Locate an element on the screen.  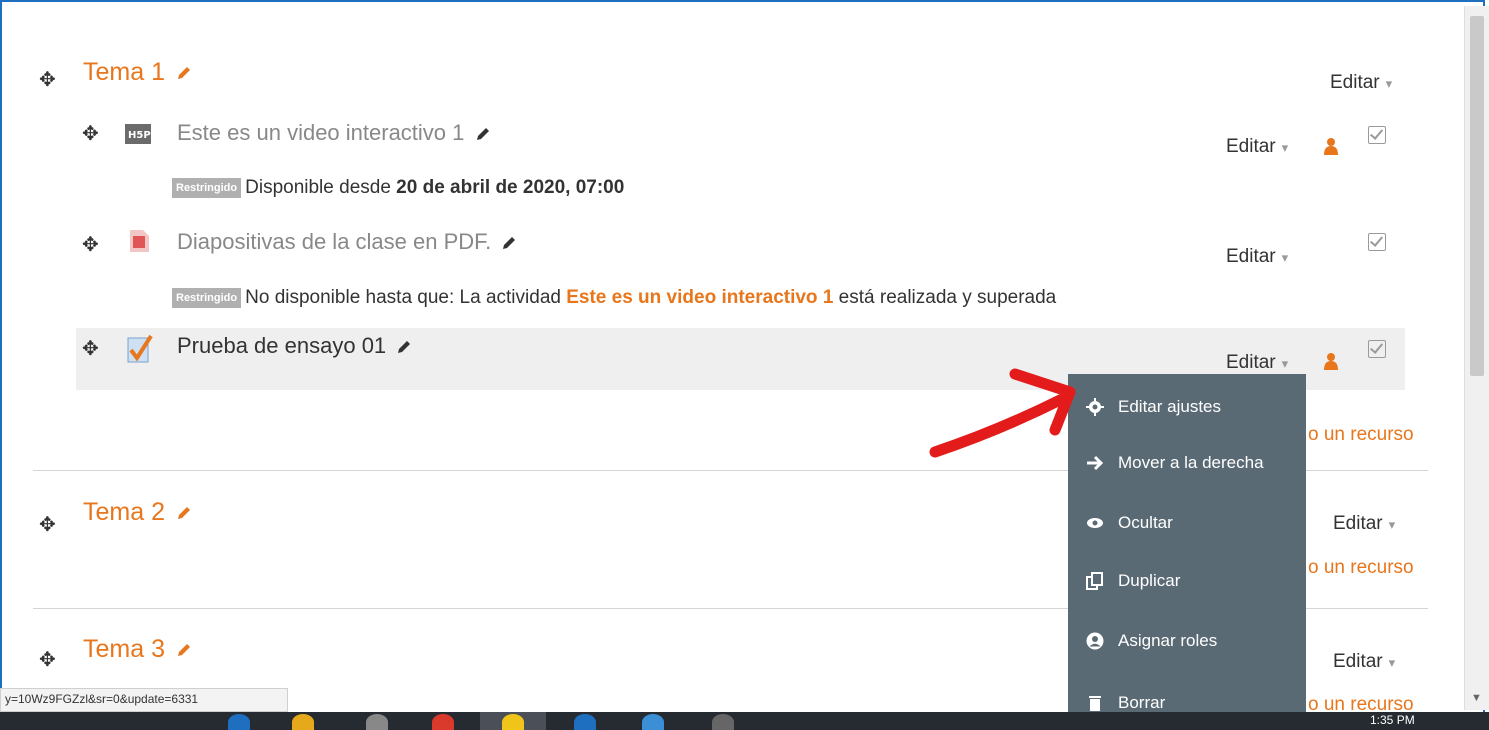
section-edit-menu-2: Editar ▾ is located at coordinates (1364, 524).